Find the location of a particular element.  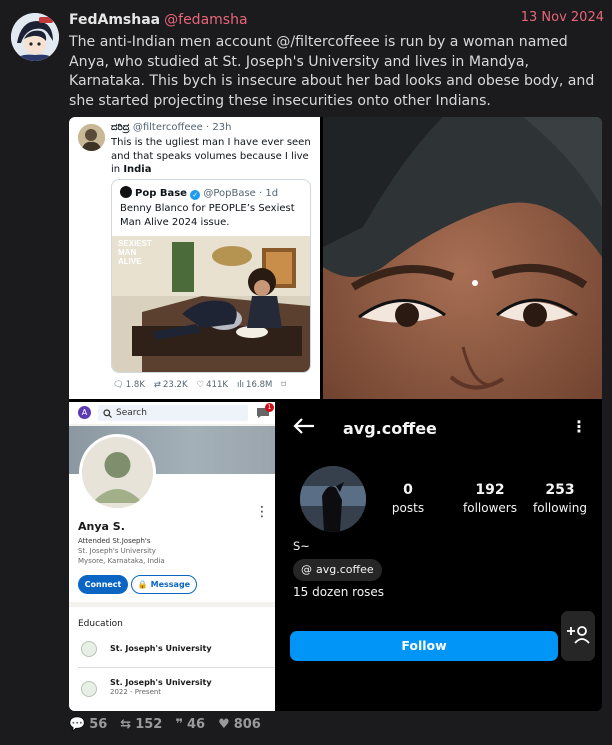

connect-button: Connect is located at coordinates (103, 584).